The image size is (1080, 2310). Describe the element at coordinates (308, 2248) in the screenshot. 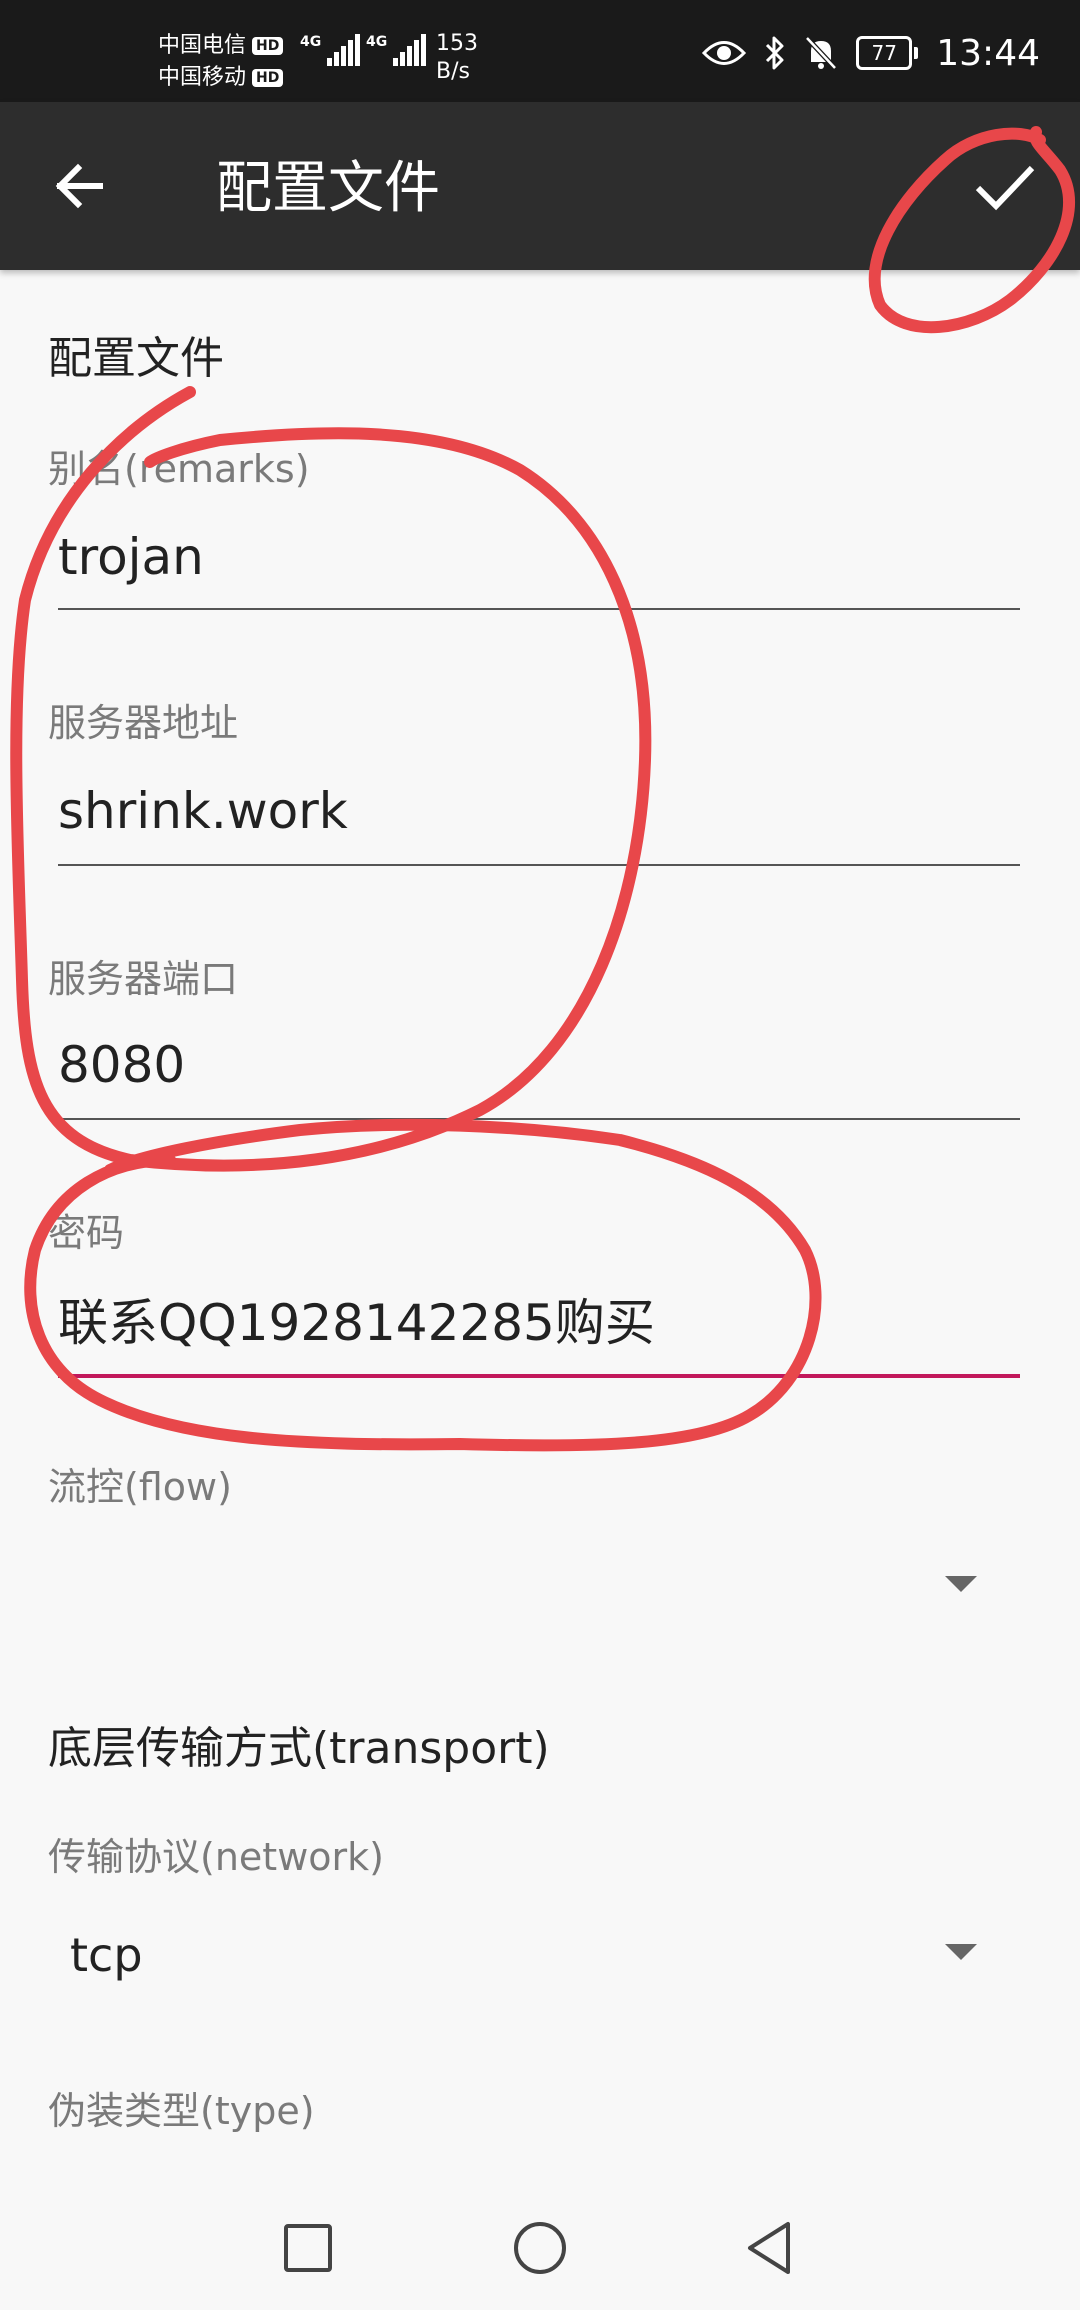

I see `recents-square-icon` at that location.